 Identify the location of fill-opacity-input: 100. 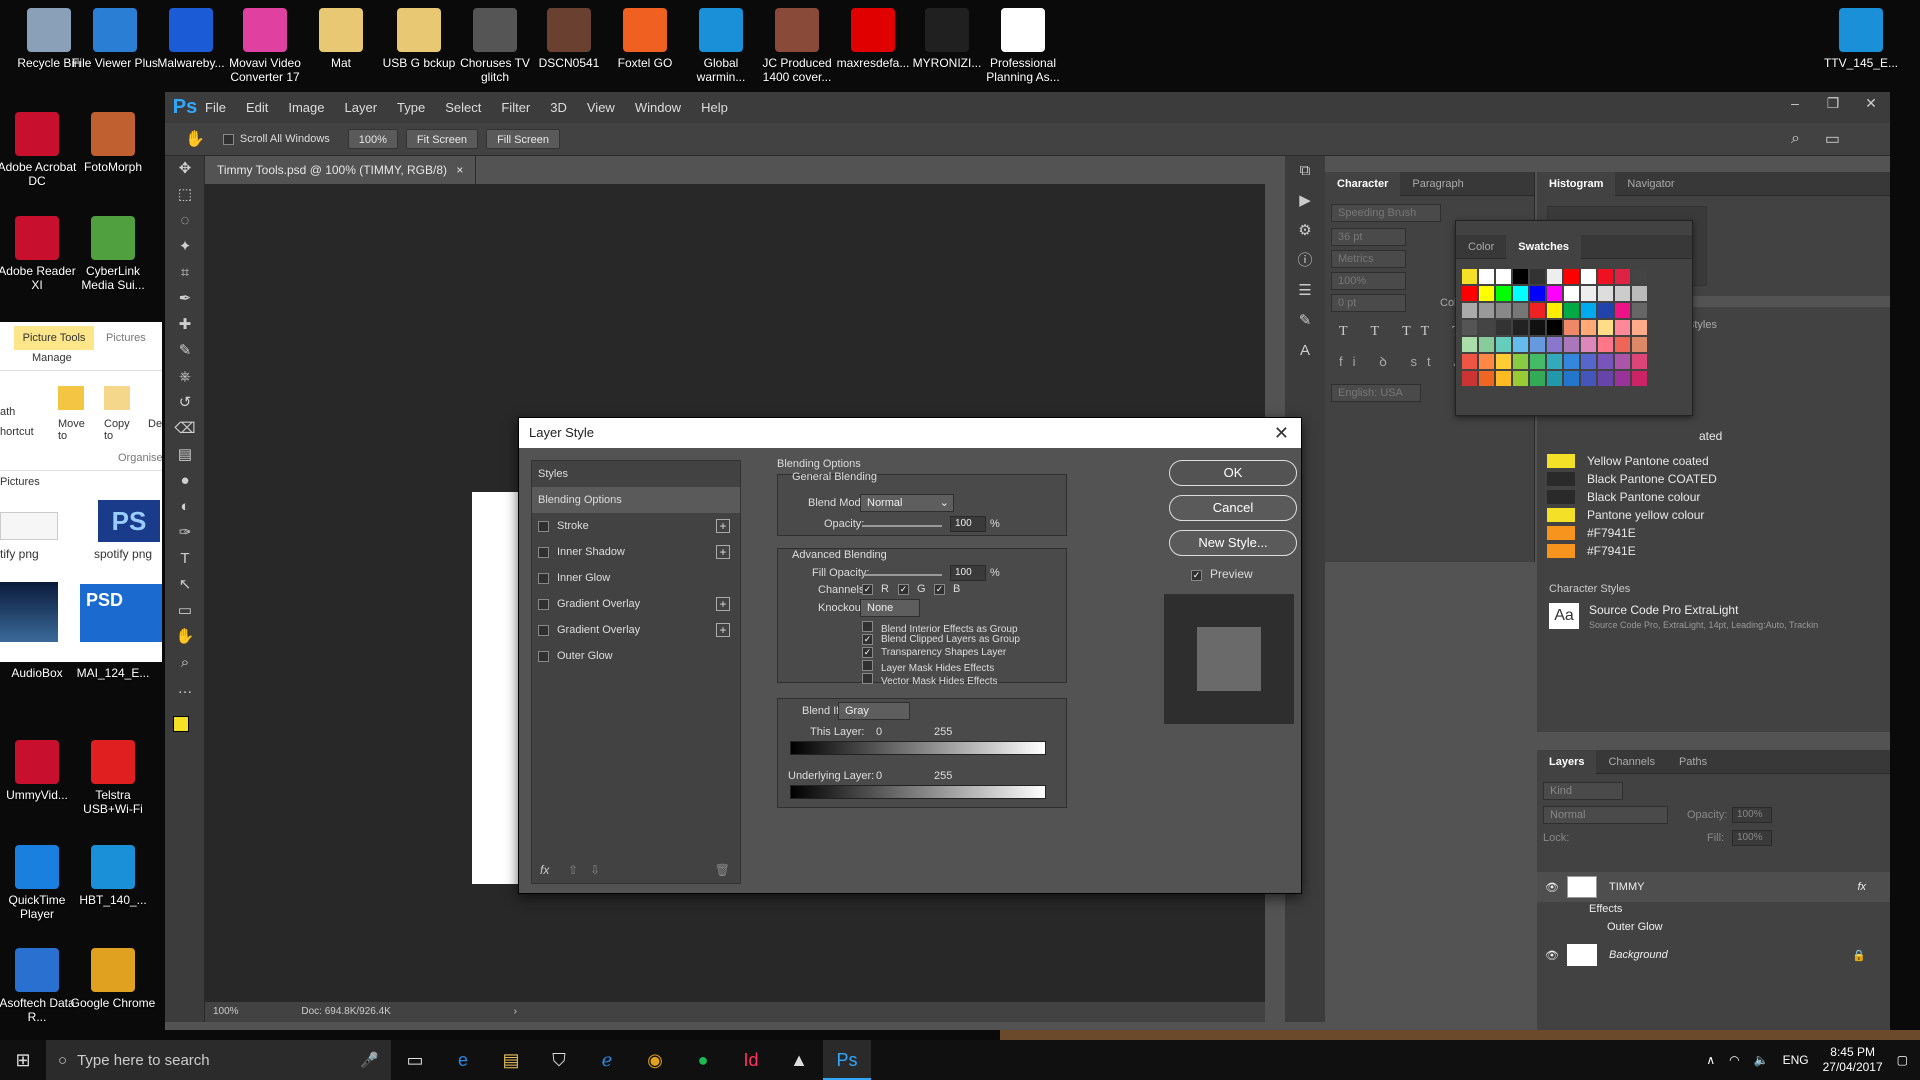
(968, 573).